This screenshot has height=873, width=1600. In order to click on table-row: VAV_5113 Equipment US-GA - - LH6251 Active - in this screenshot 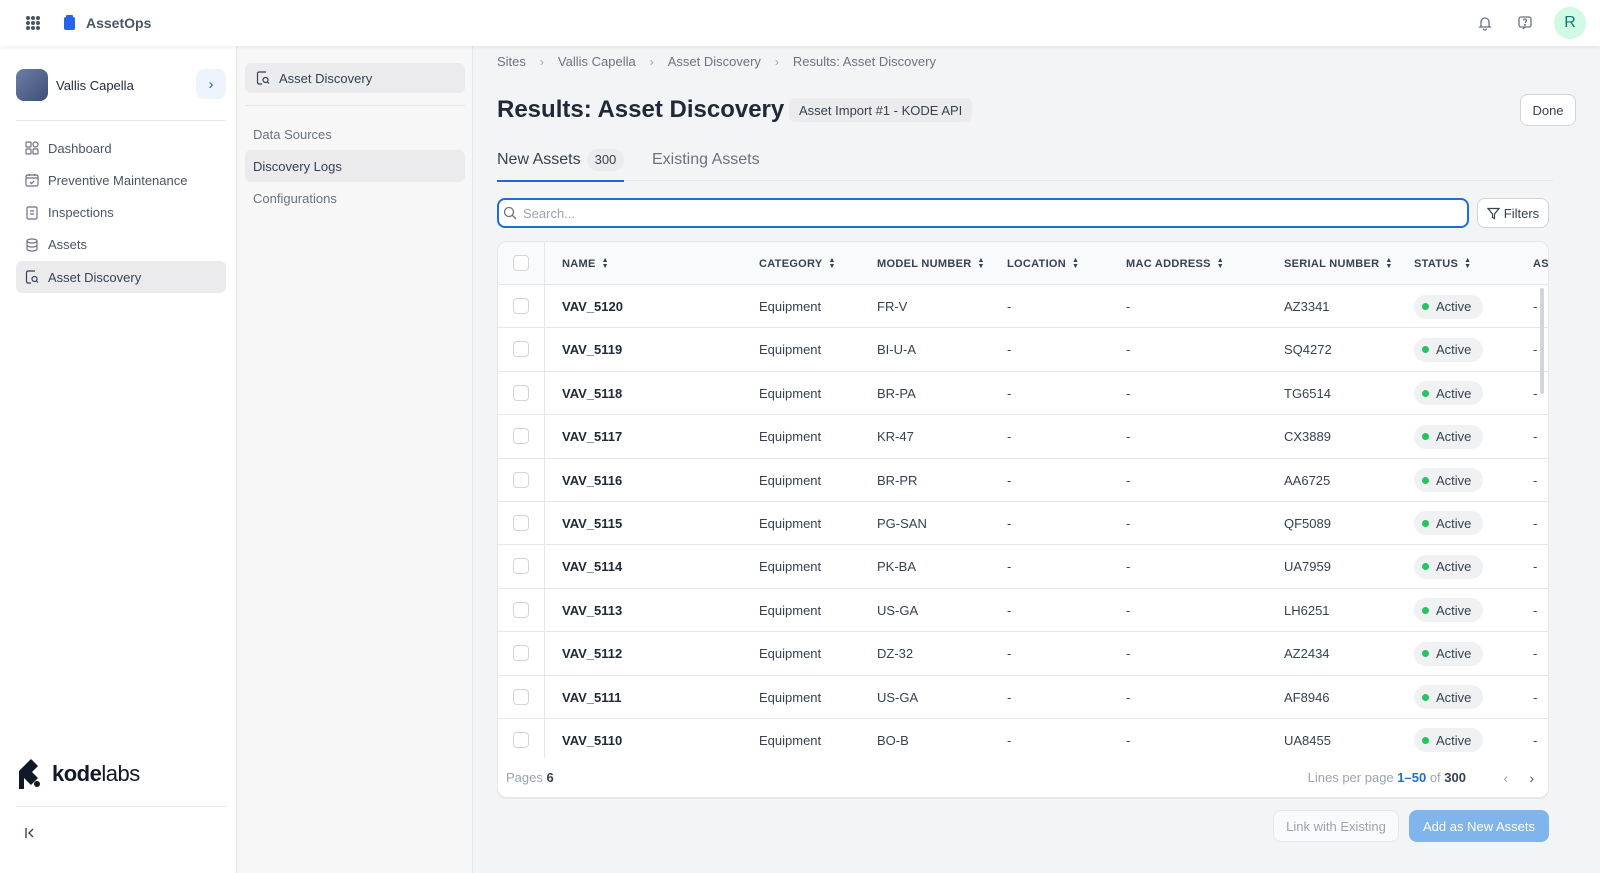, I will do `click(1023, 611)`.